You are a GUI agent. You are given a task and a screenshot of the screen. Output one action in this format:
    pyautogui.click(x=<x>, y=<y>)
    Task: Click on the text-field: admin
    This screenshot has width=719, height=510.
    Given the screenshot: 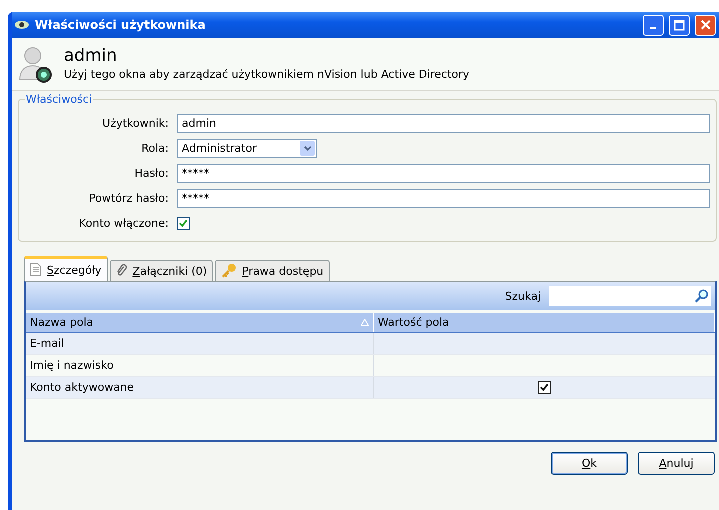 What is the action you would take?
    pyautogui.click(x=443, y=123)
    